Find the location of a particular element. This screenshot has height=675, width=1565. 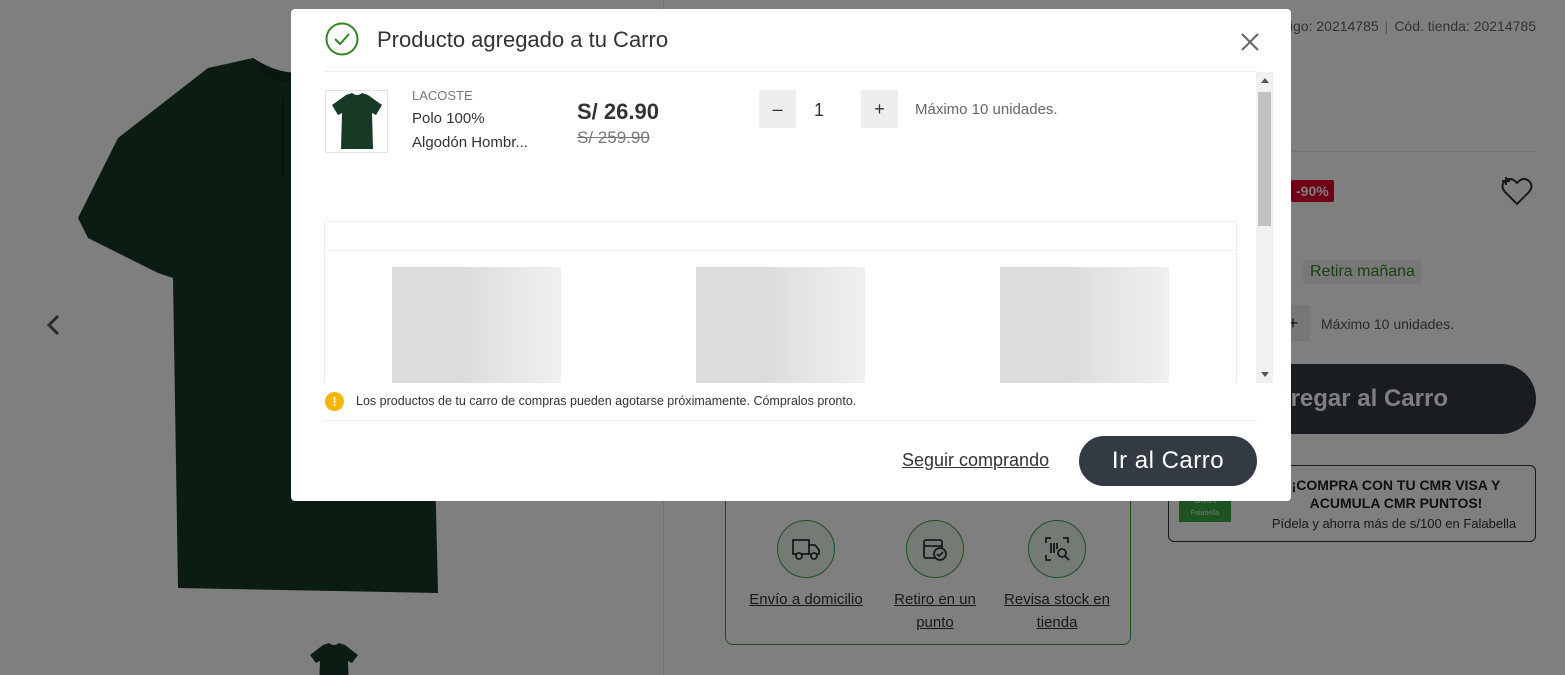

scroll-up-arrow is located at coordinates (1264, 80).